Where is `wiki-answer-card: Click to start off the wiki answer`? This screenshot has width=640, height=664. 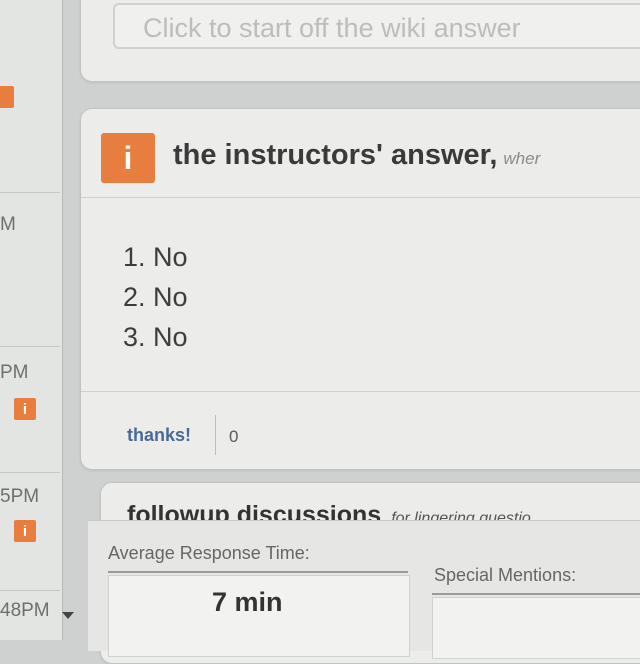
wiki-answer-card: Click to start off the wiki answer is located at coordinates (360, 41).